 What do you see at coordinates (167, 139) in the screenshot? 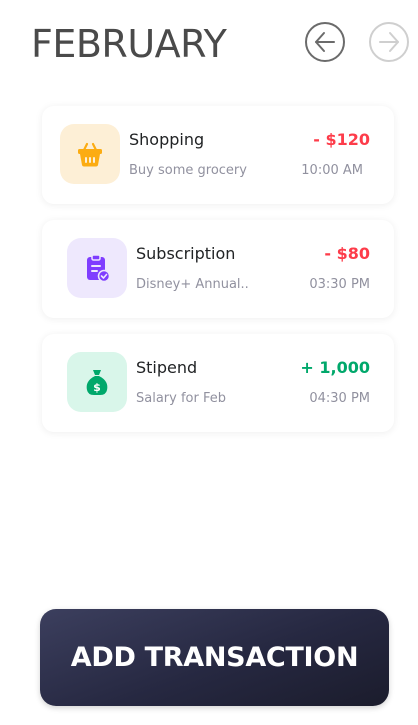
I see `transaction-title: Shopping` at bounding box center [167, 139].